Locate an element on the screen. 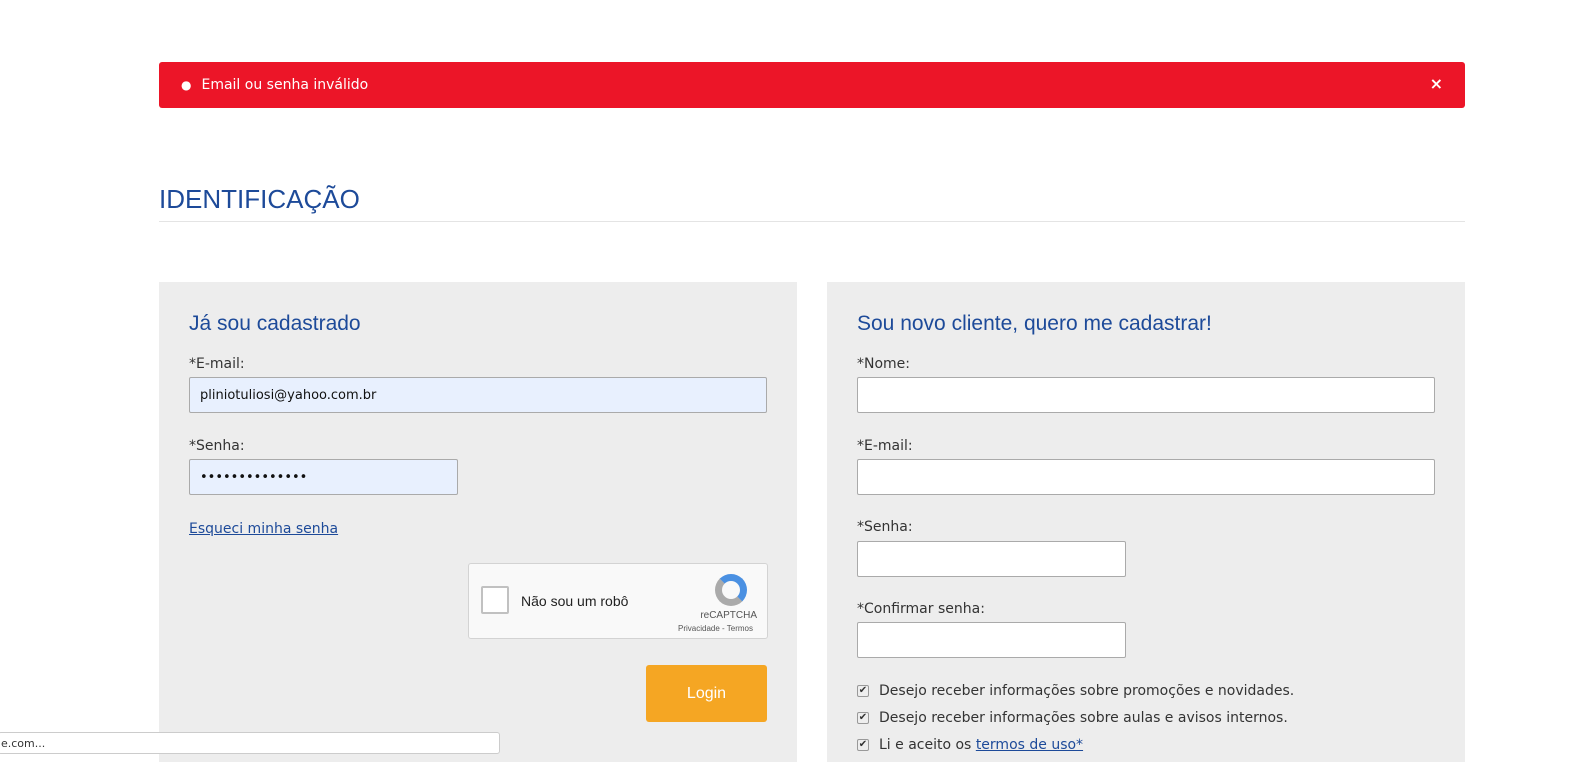 This screenshot has width=1574, height=762. confirm-password-field is located at coordinates (991, 640).